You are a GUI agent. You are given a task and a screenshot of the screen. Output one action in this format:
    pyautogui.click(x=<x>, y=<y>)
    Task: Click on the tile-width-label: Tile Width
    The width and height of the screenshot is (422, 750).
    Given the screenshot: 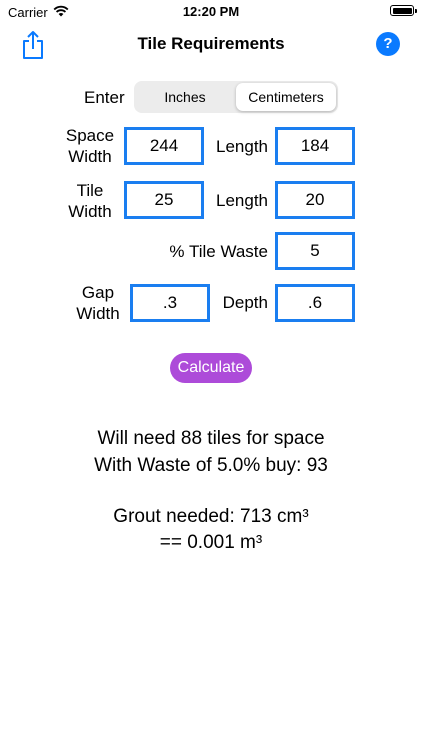 What is the action you would take?
    pyautogui.click(x=90, y=201)
    